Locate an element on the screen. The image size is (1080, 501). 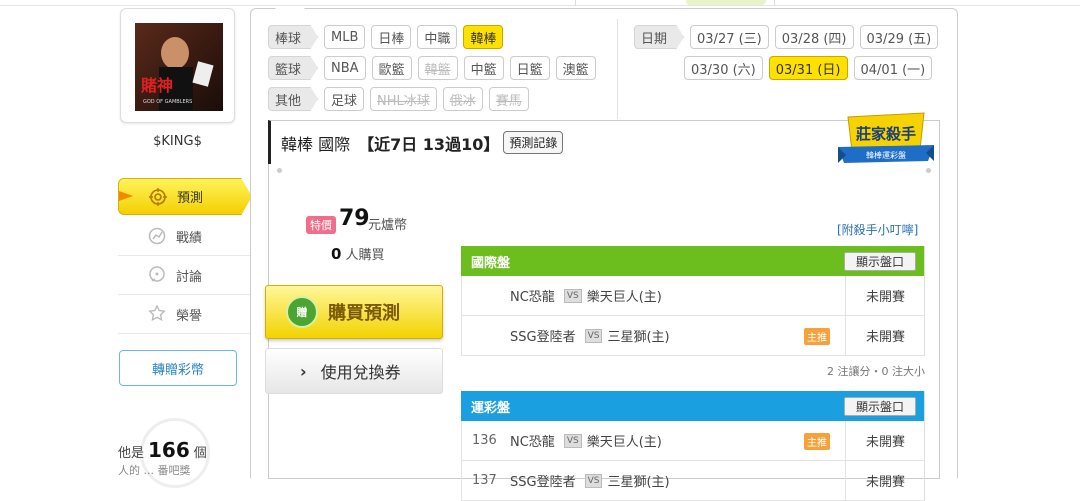
username: $KING$ is located at coordinates (177, 141).